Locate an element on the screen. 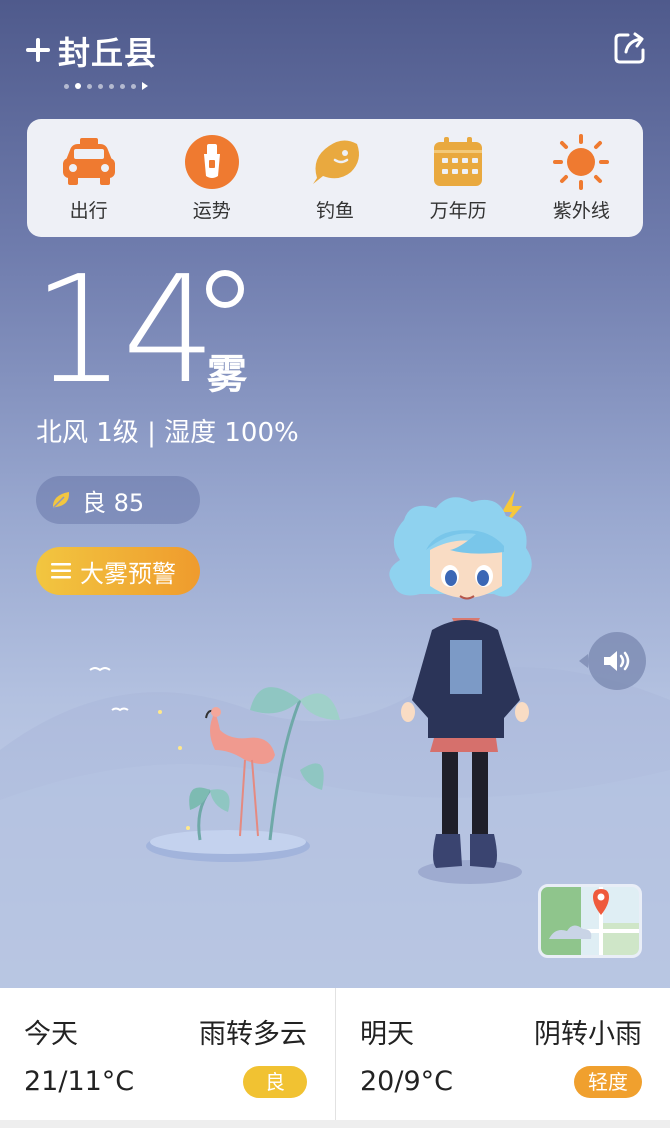 The image size is (670, 1128). forecast-day: 今天 is located at coordinates (51, 1034).